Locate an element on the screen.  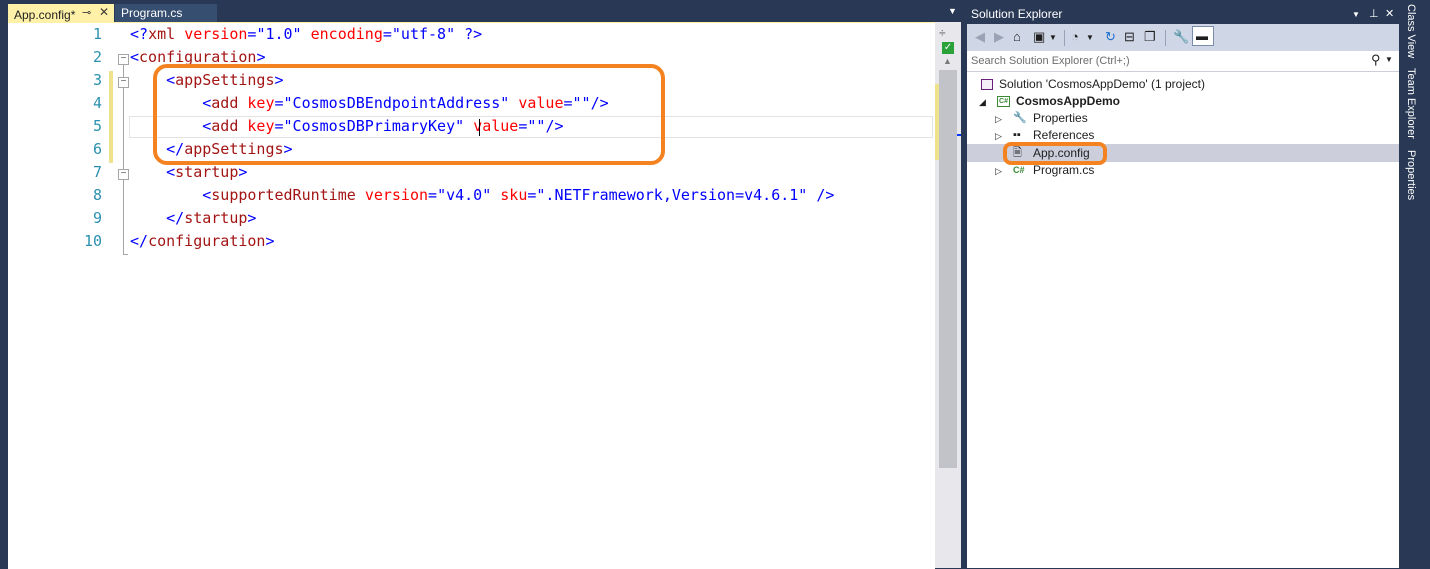
code-token: "utf-8" is located at coordinates (423, 34).